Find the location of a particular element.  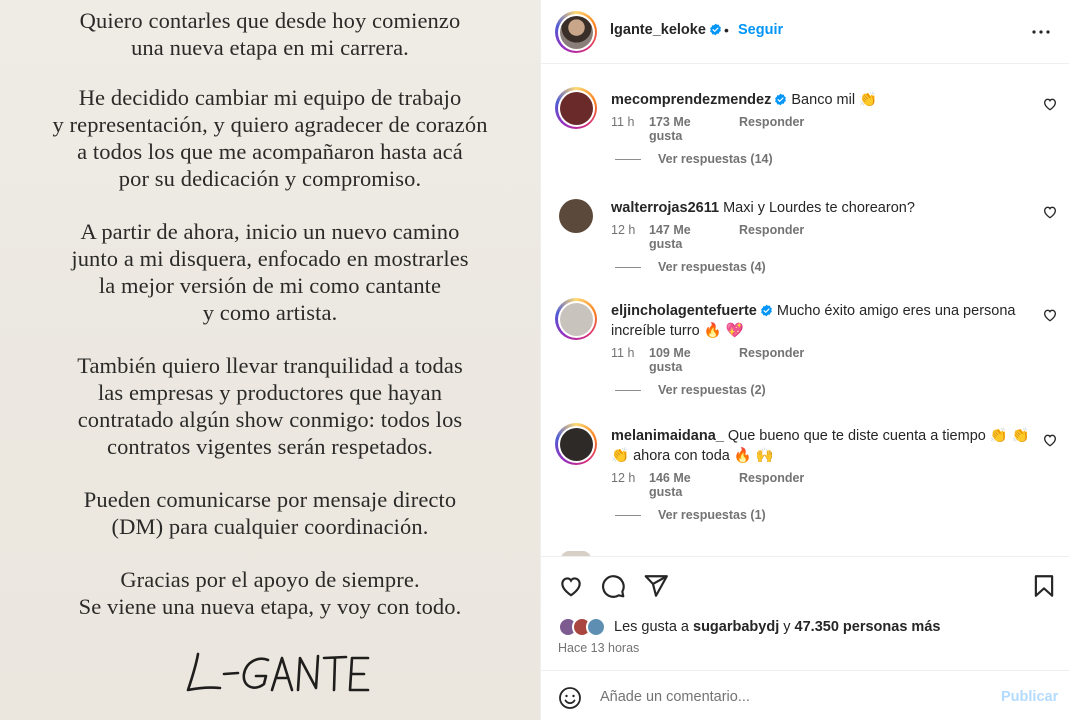

view-replies-button: Ver respuestas (1) is located at coordinates (690, 515).